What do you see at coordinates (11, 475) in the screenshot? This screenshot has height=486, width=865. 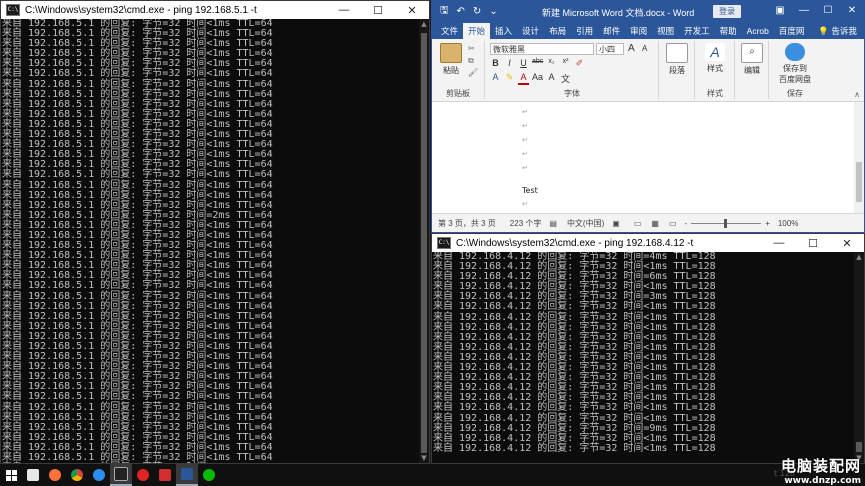 I see `start-button` at bounding box center [11, 475].